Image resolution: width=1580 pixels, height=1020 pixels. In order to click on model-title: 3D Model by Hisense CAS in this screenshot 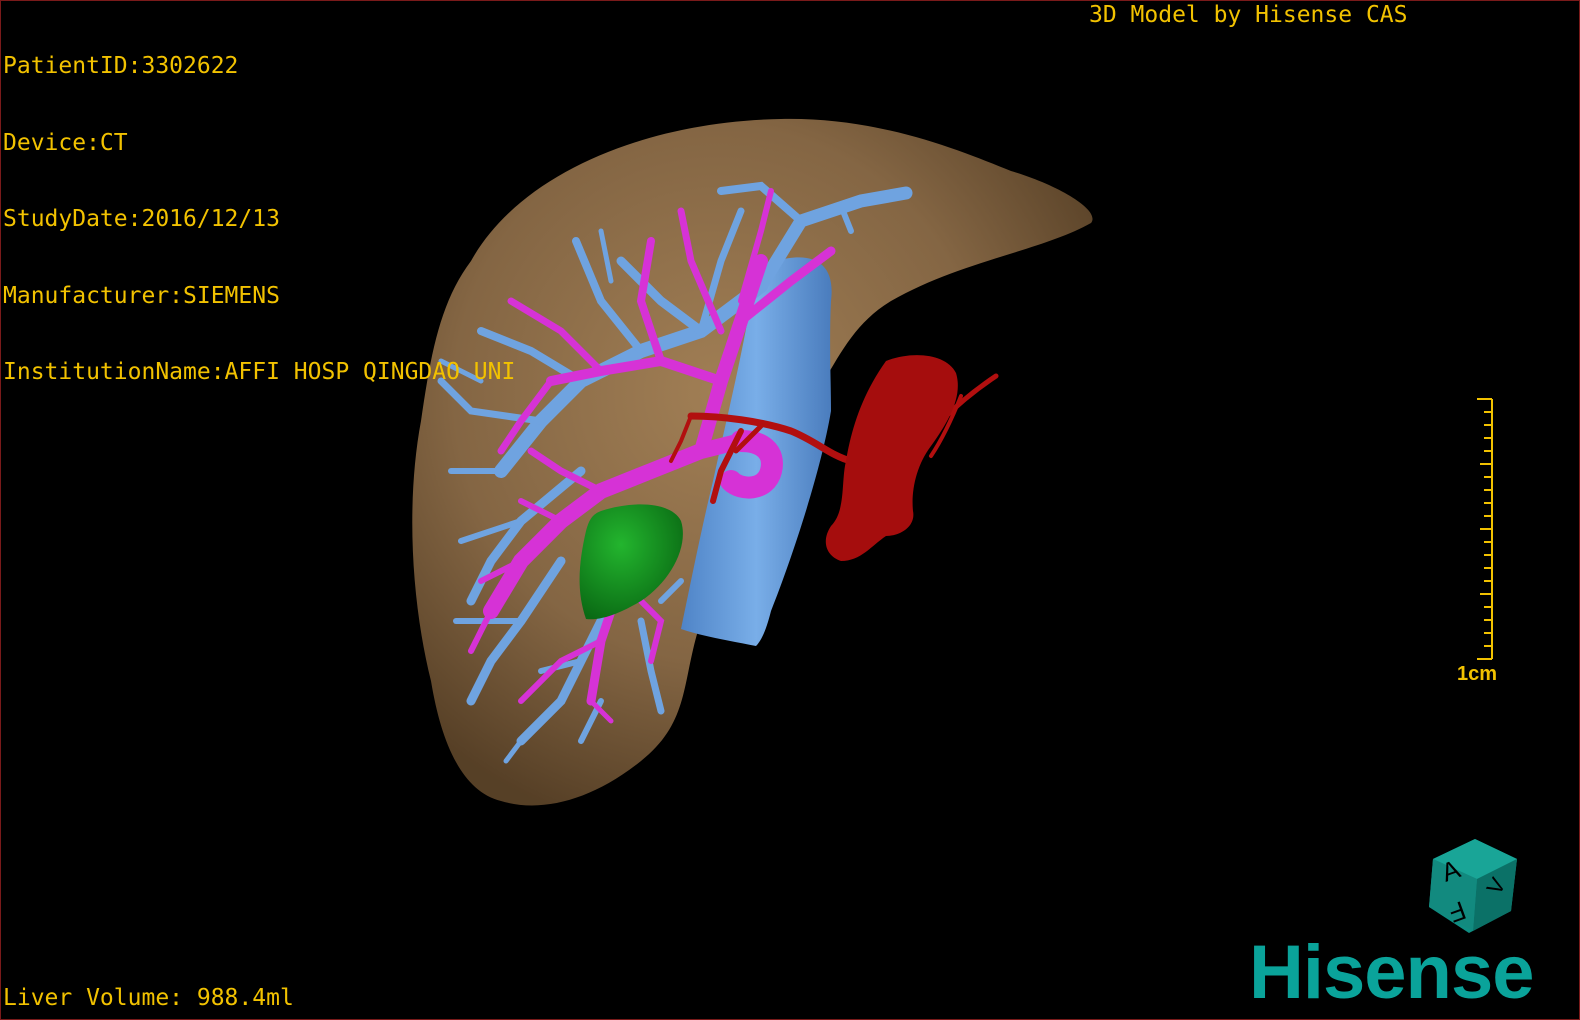, I will do `click(1248, 15)`.